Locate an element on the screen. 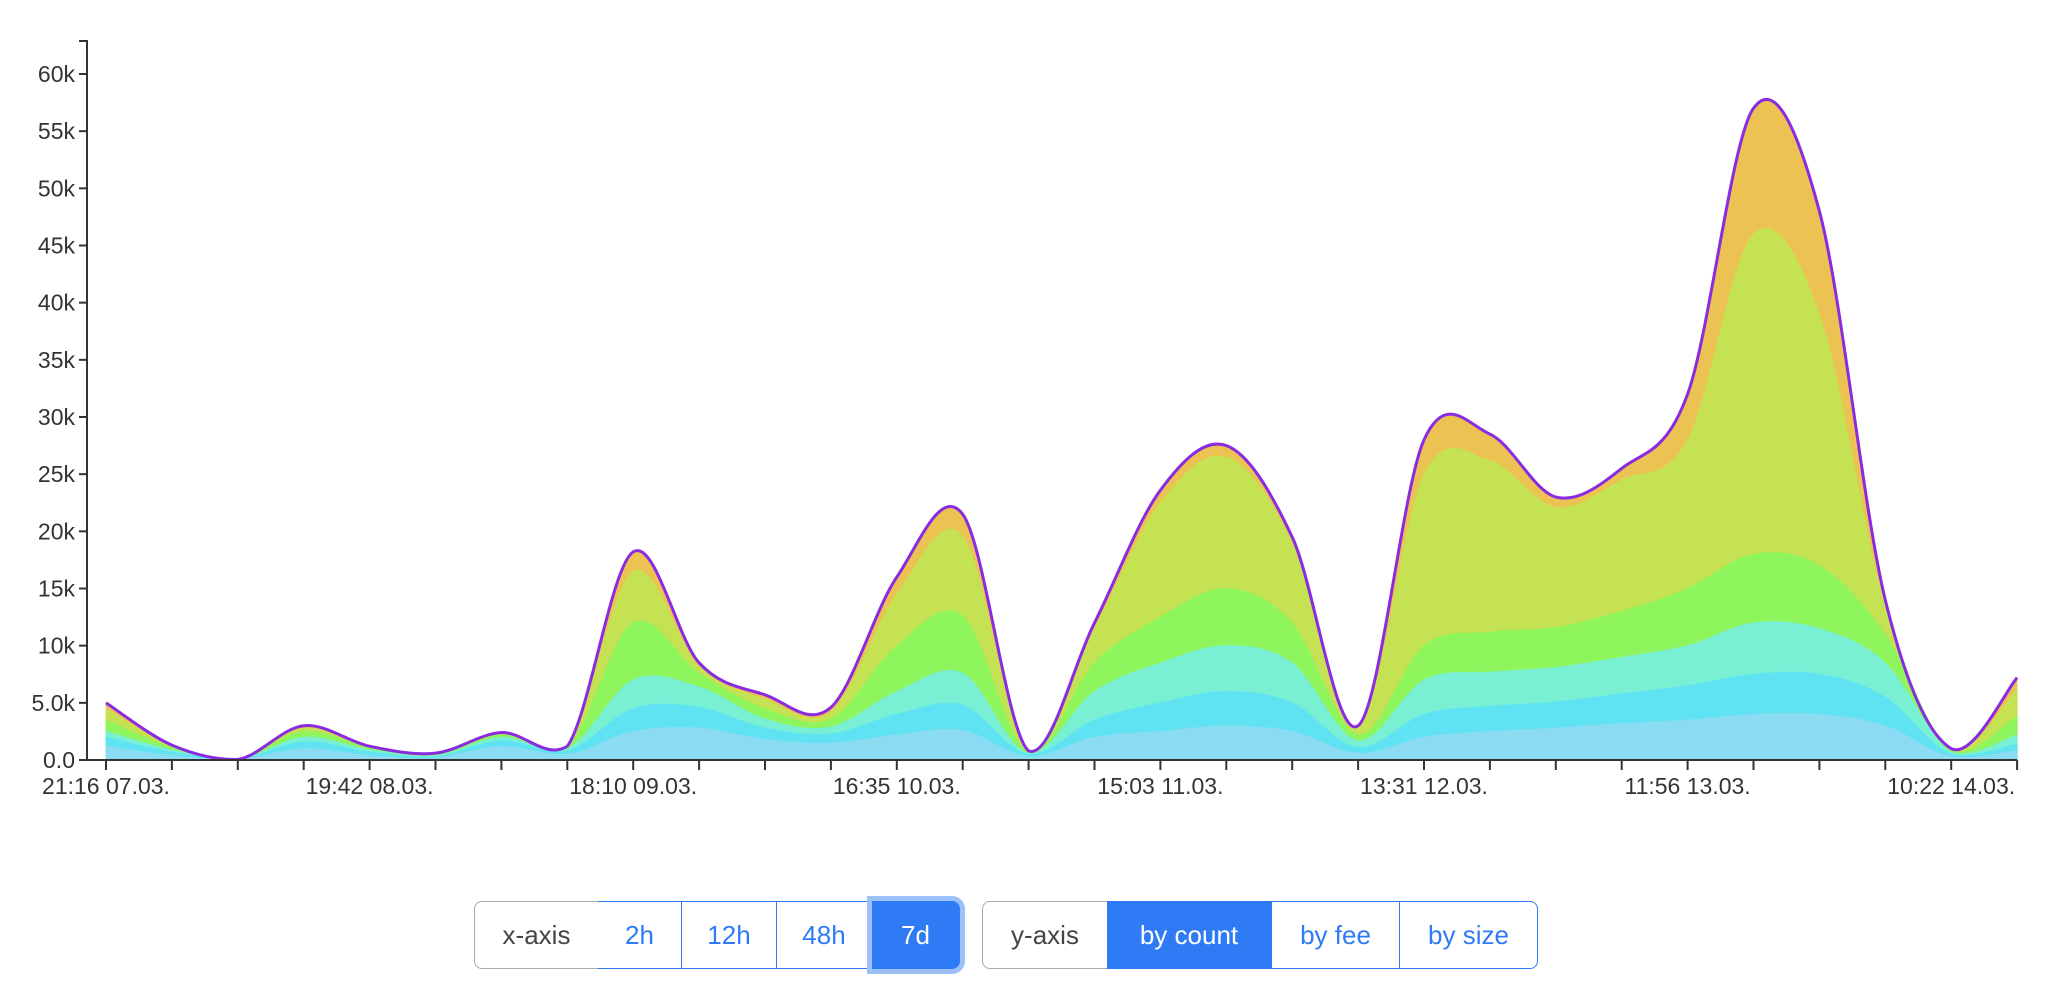  y-axis-button-group: y-axis by count by fee by size is located at coordinates (1260, 935).